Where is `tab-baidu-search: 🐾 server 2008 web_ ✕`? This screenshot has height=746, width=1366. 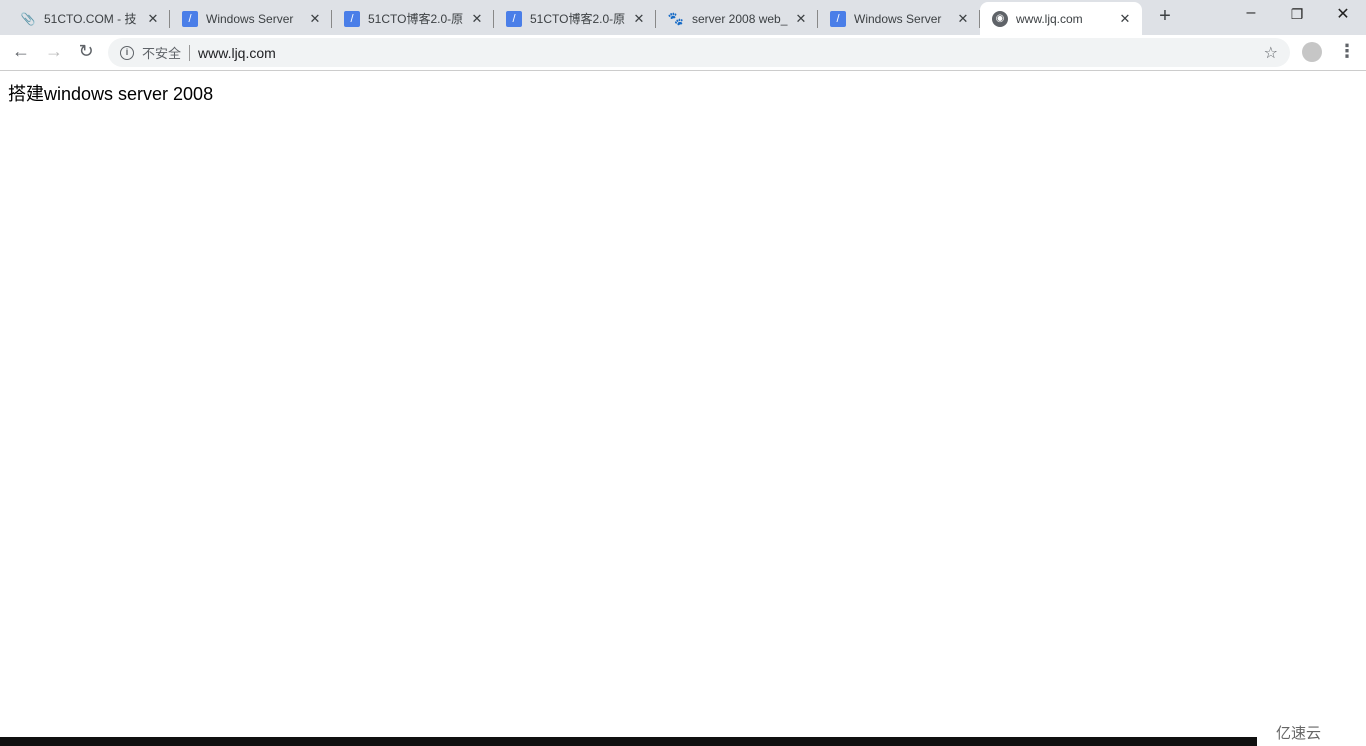 tab-baidu-search: 🐾 server 2008 web_ ✕ is located at coordinates (737, 18).